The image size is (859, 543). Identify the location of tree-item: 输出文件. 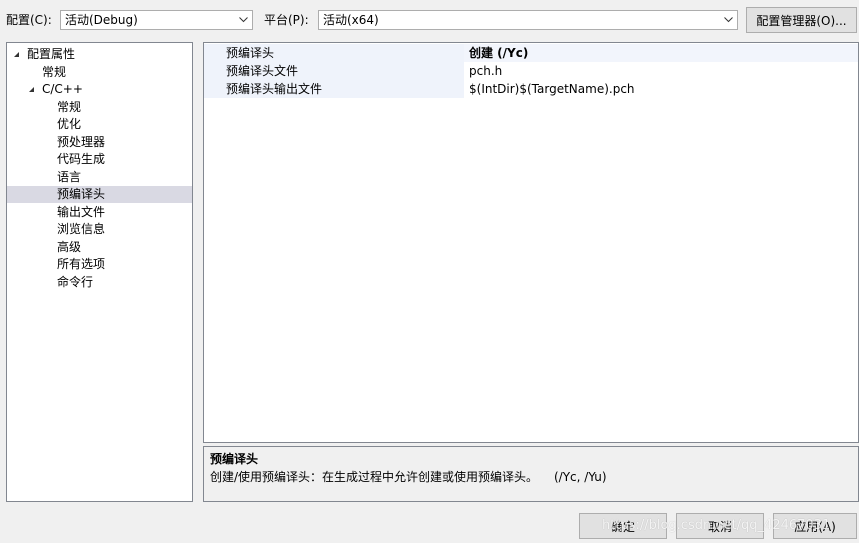
(99, 212).